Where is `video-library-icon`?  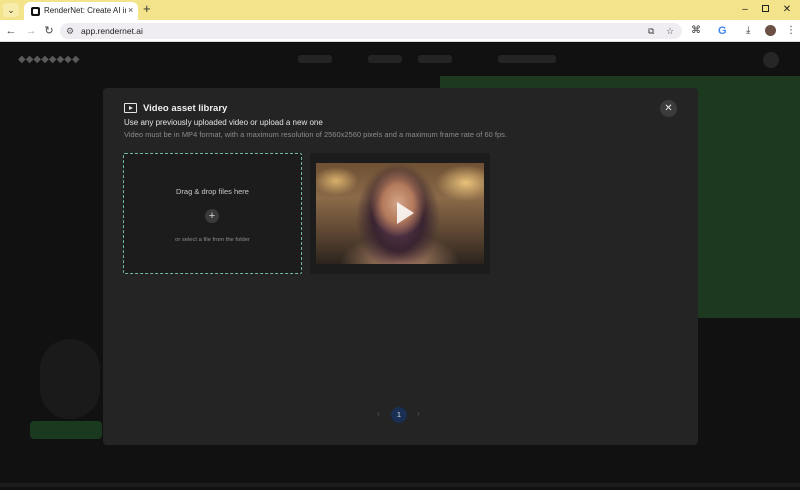 video-library-icon is located at coordinates (130, 108).